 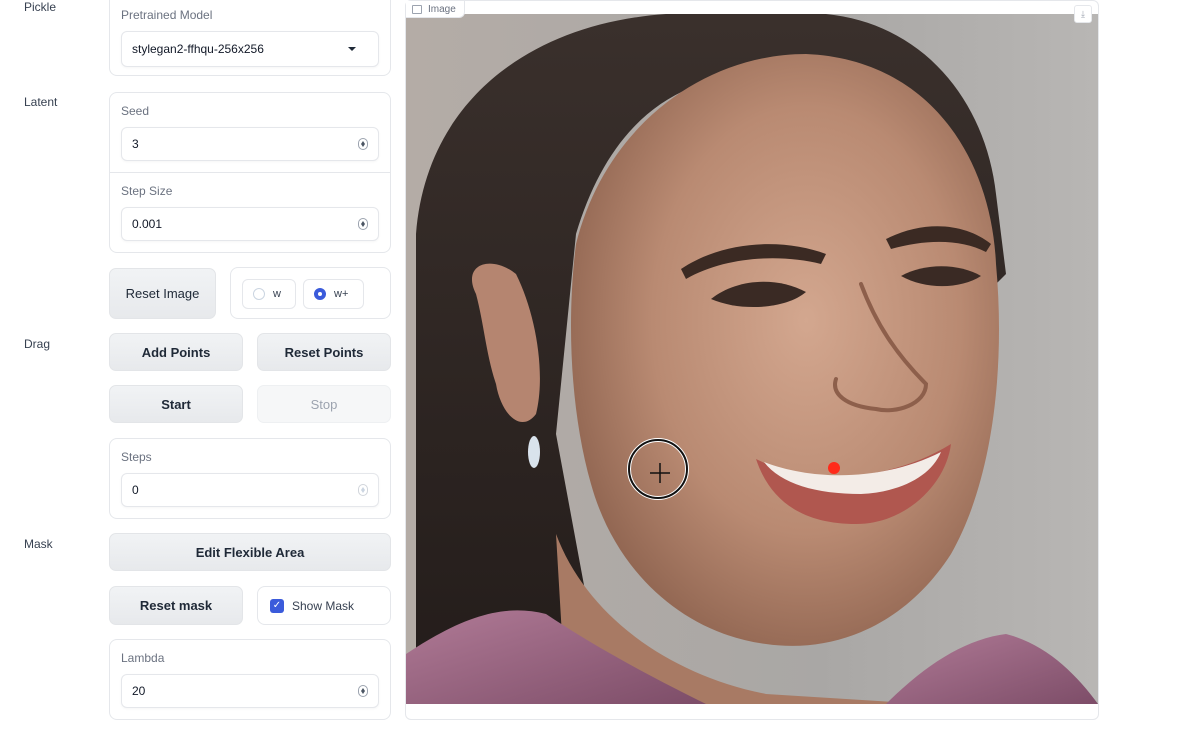 I want to click on radio-option-label: w, so click(x=277, y=294).